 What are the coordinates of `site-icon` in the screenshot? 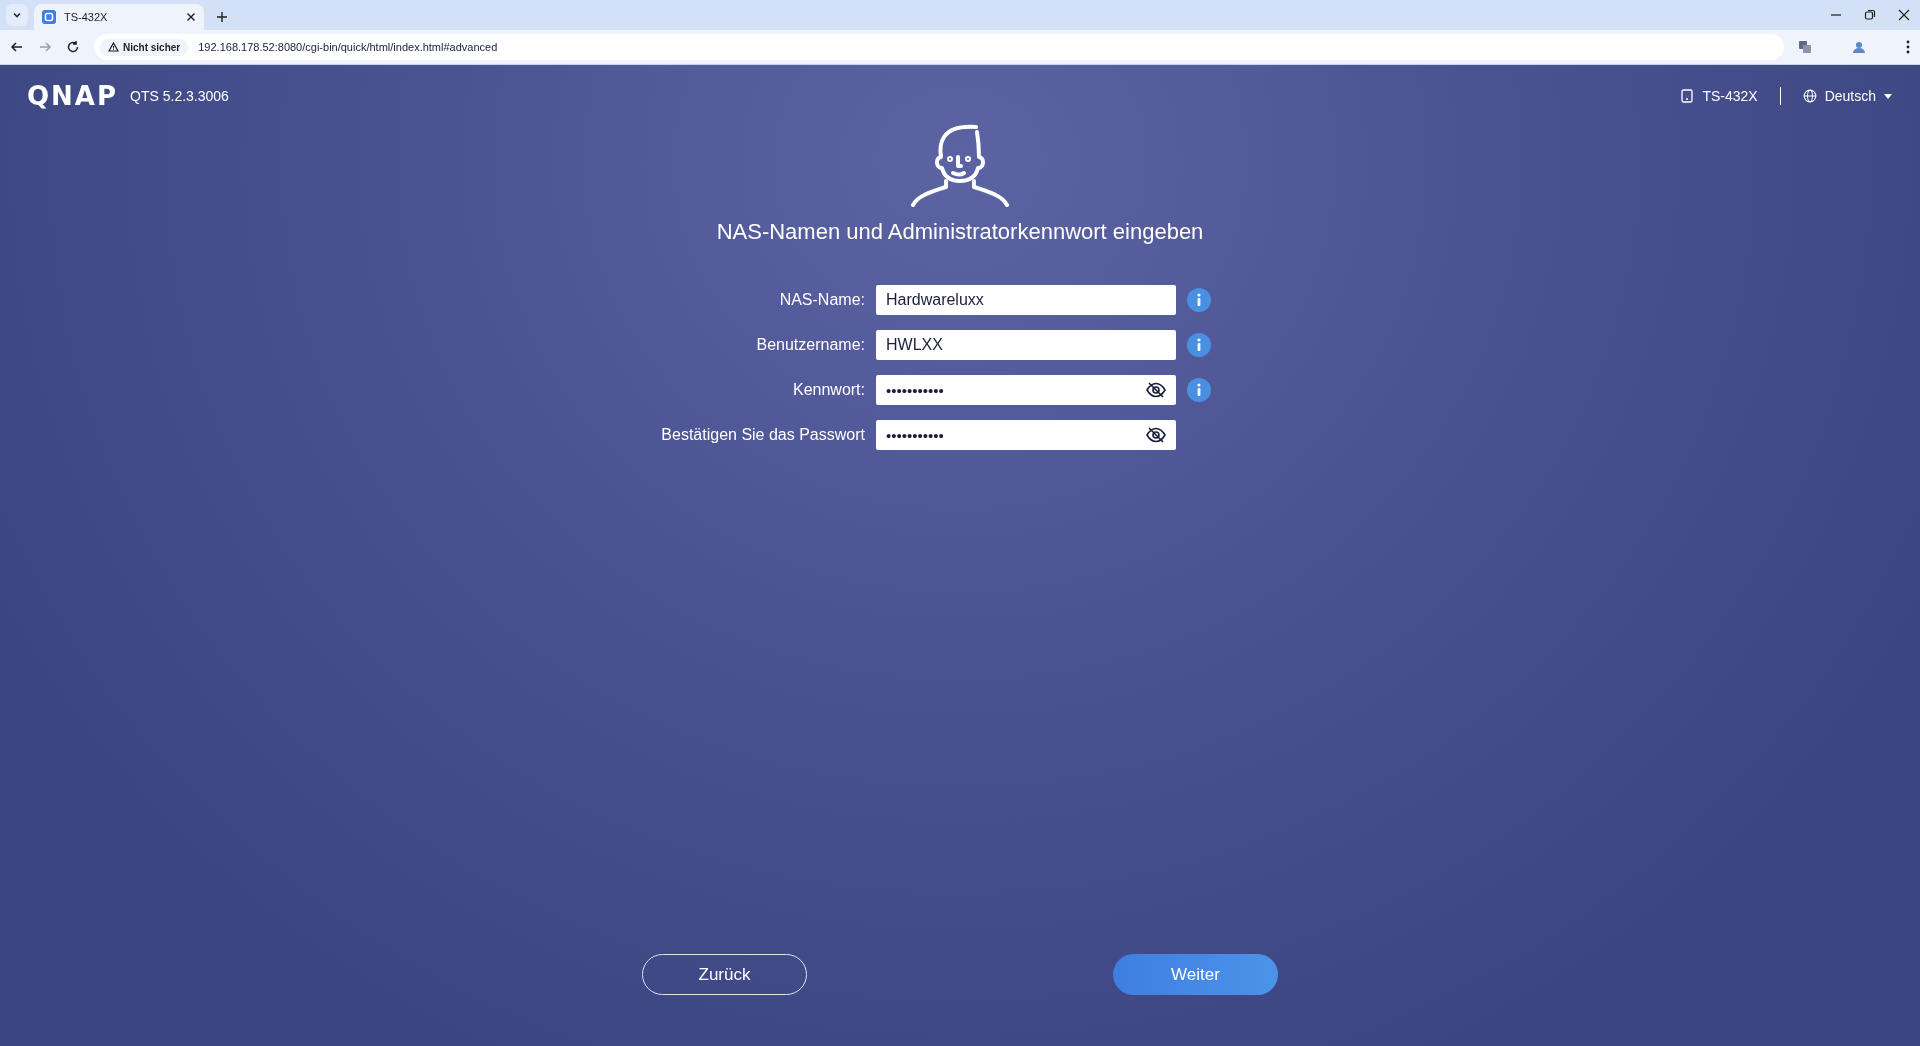 It's located at (49, 17).